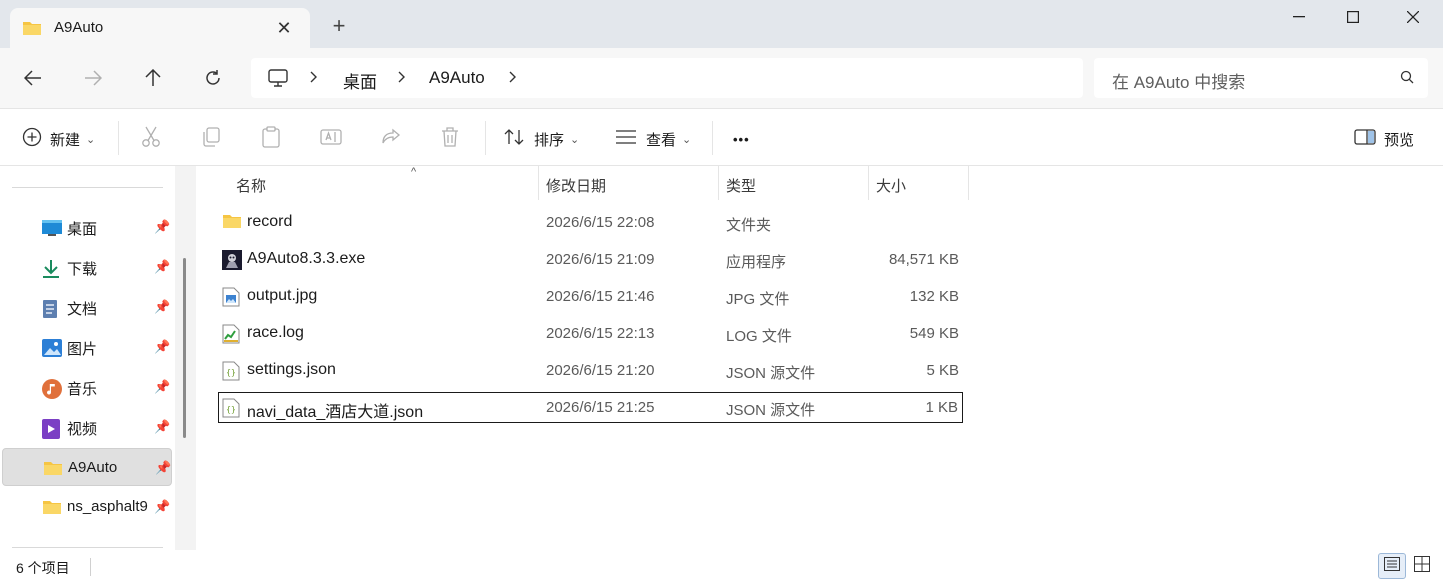 This screenshot has width=1443, height=583. Describe the element at coordinates (1422, 566) in the screenshot. I see `tiles-view-button` at that location.